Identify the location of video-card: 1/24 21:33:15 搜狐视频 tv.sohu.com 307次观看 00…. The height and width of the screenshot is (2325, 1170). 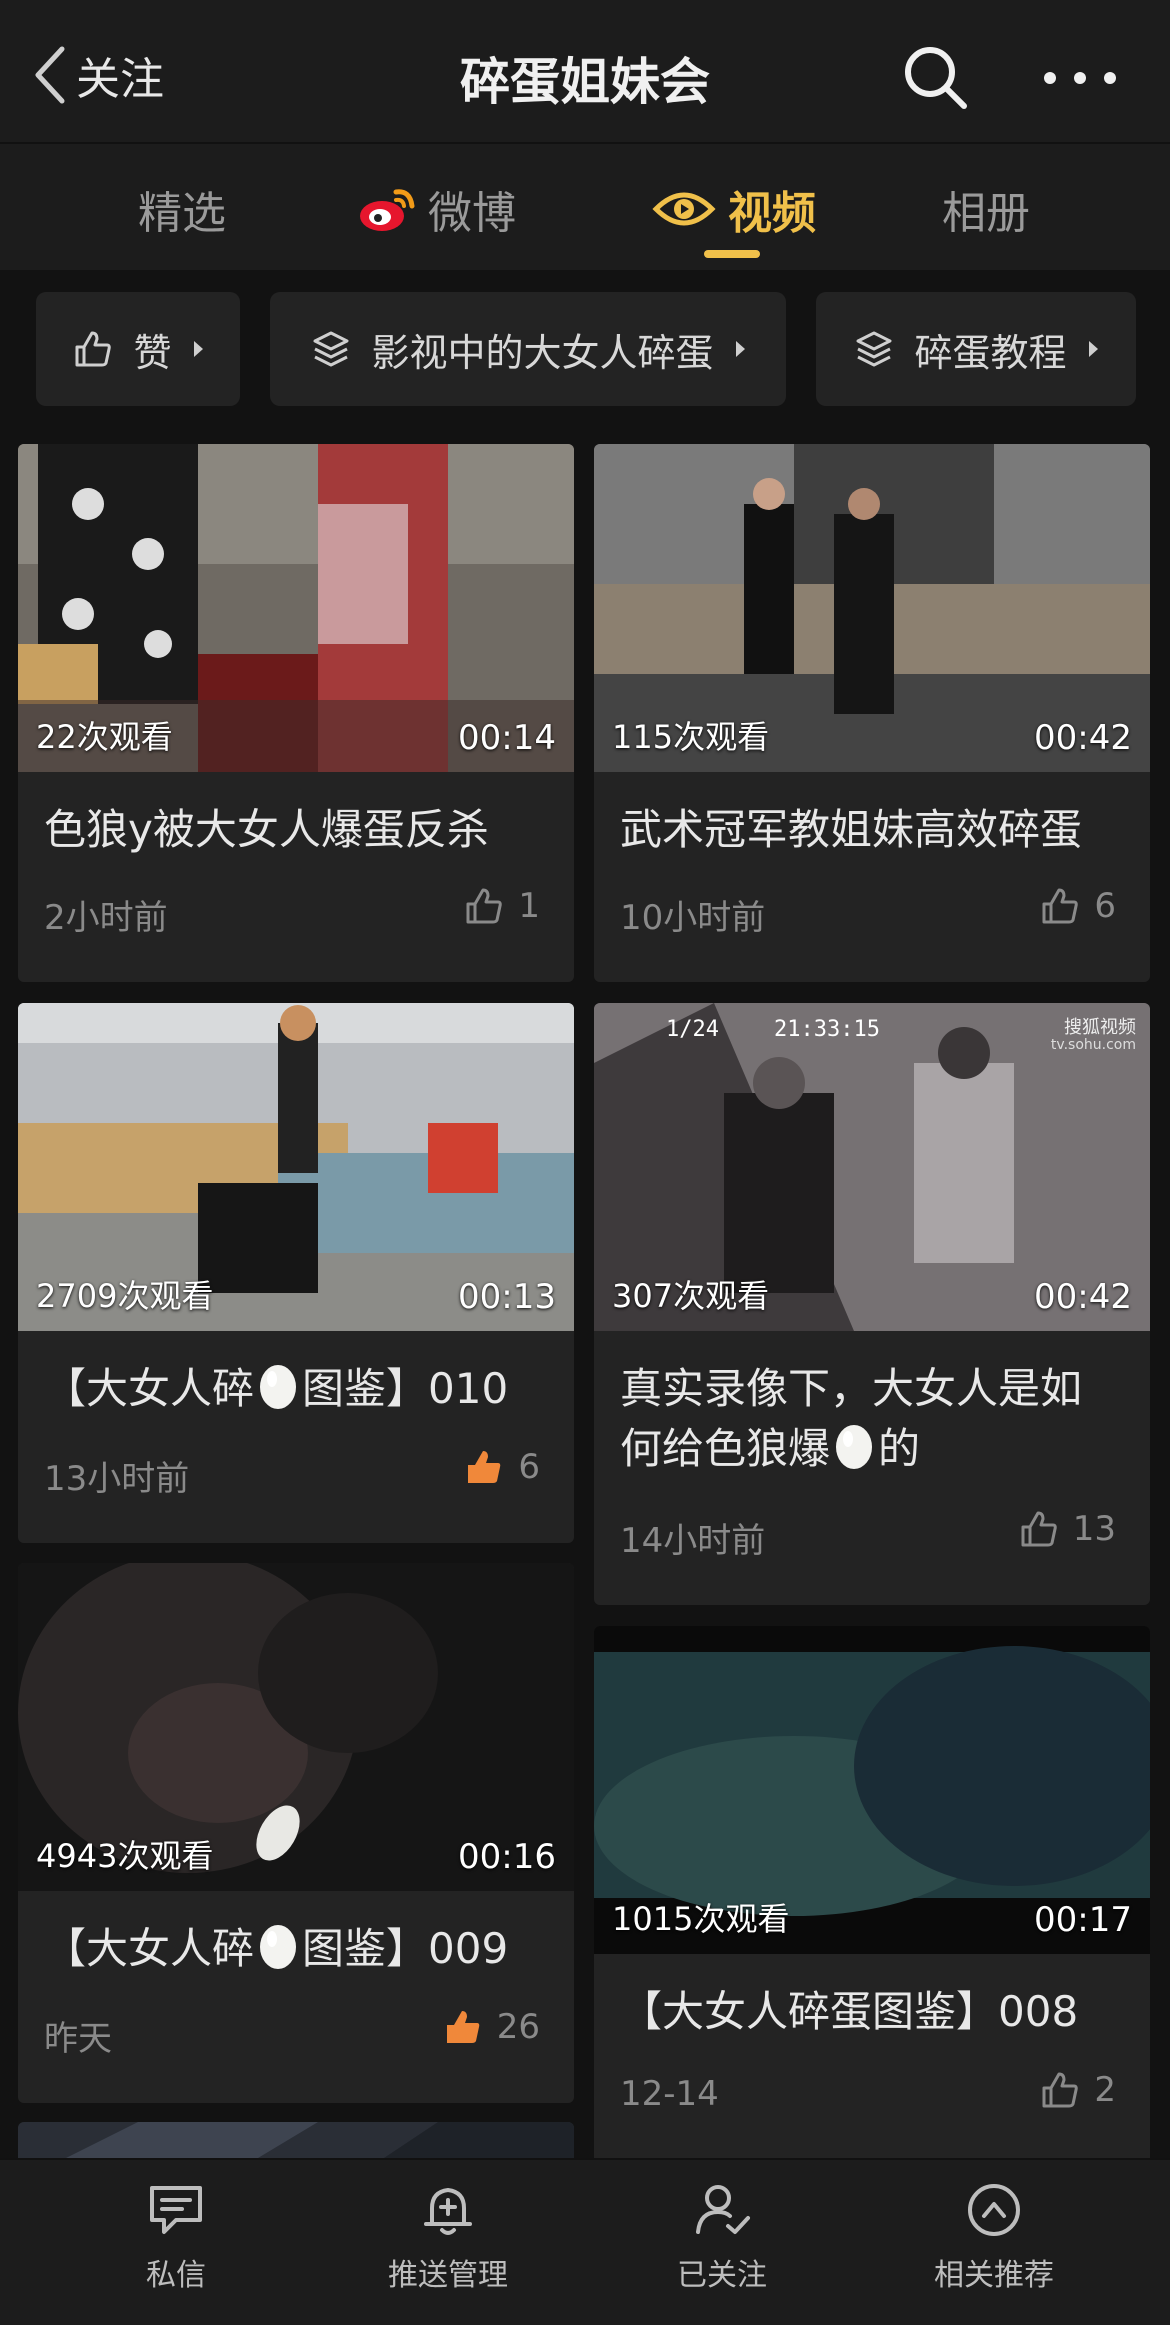
(872, 1304).